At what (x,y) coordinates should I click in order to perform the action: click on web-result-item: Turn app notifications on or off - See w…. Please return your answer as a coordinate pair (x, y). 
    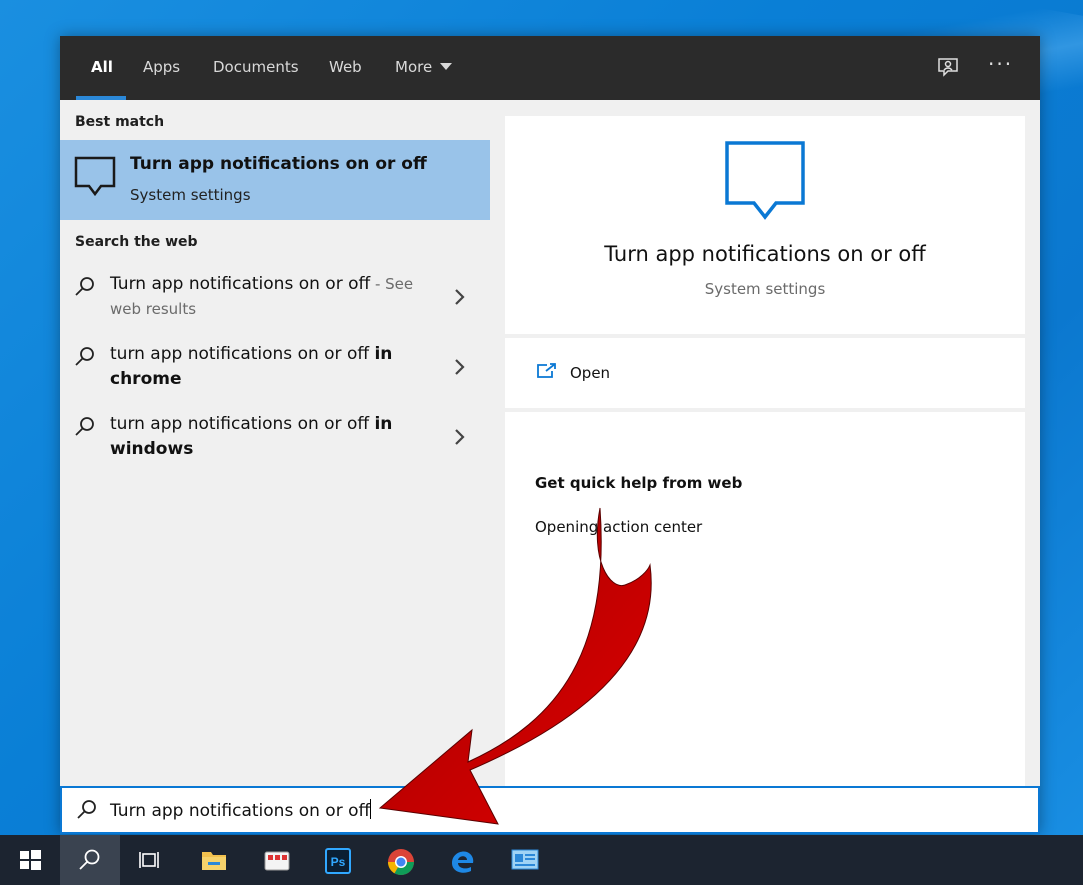
    Looking at the image, I should click on (275, 303).